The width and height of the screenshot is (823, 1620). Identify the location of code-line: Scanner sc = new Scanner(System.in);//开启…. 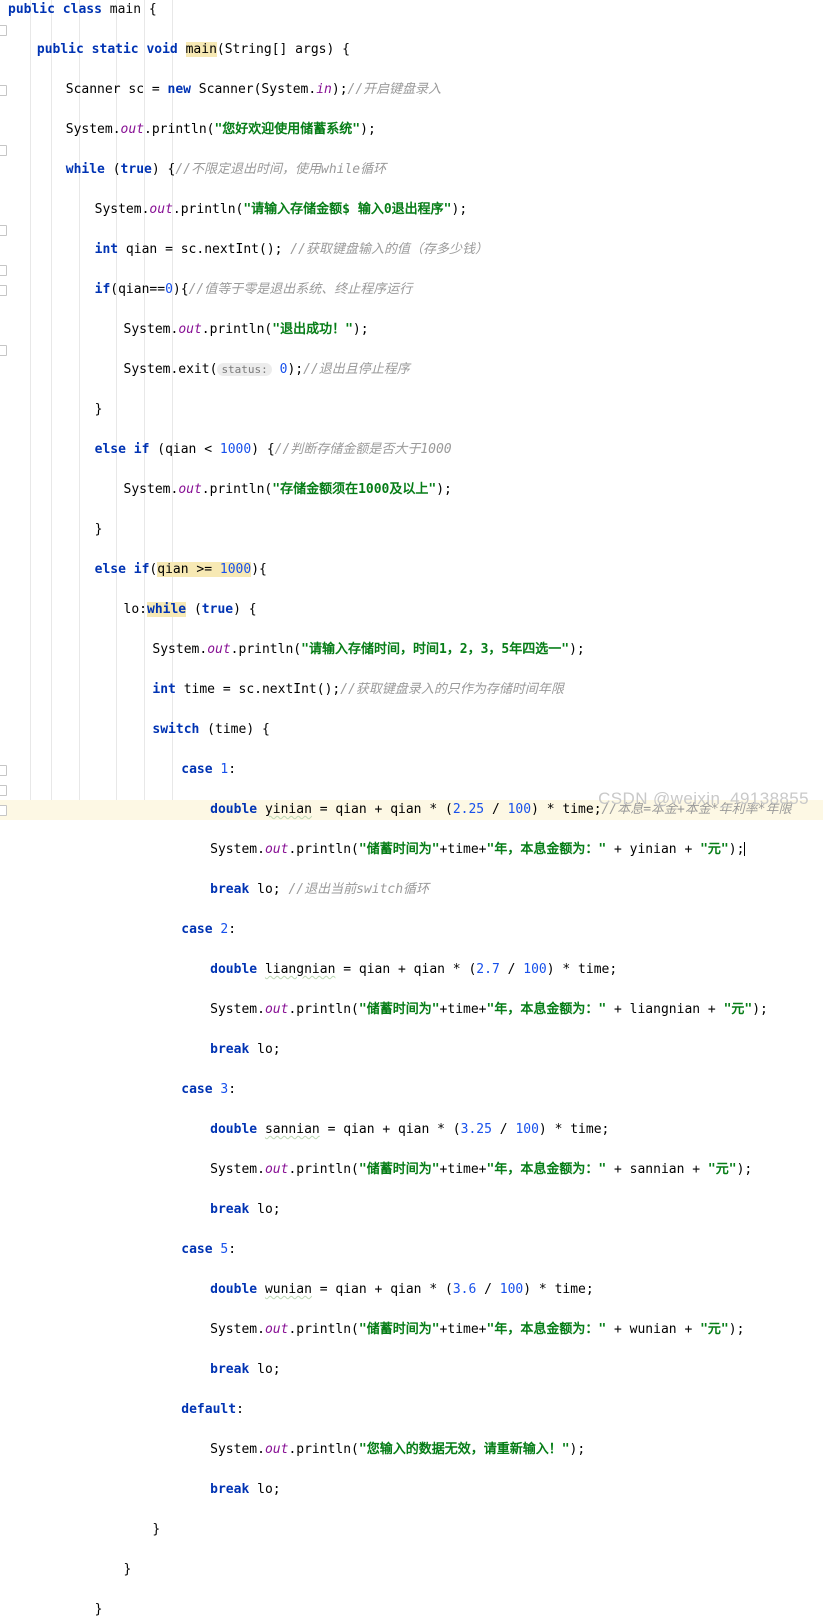
(411, 90).